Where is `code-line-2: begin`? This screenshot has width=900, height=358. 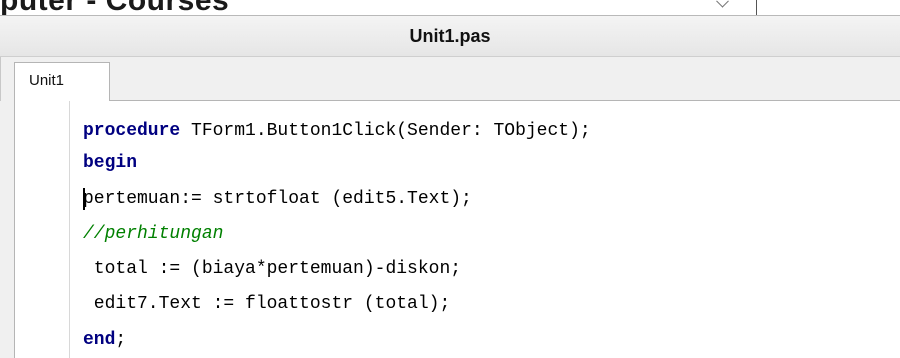
code-line-2: begin is located at coordinates (110, 163).